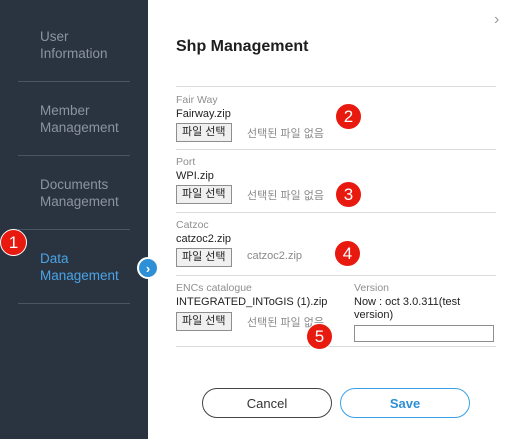  I want to click on port-file-button: 파일 선택, so click(204, 194).